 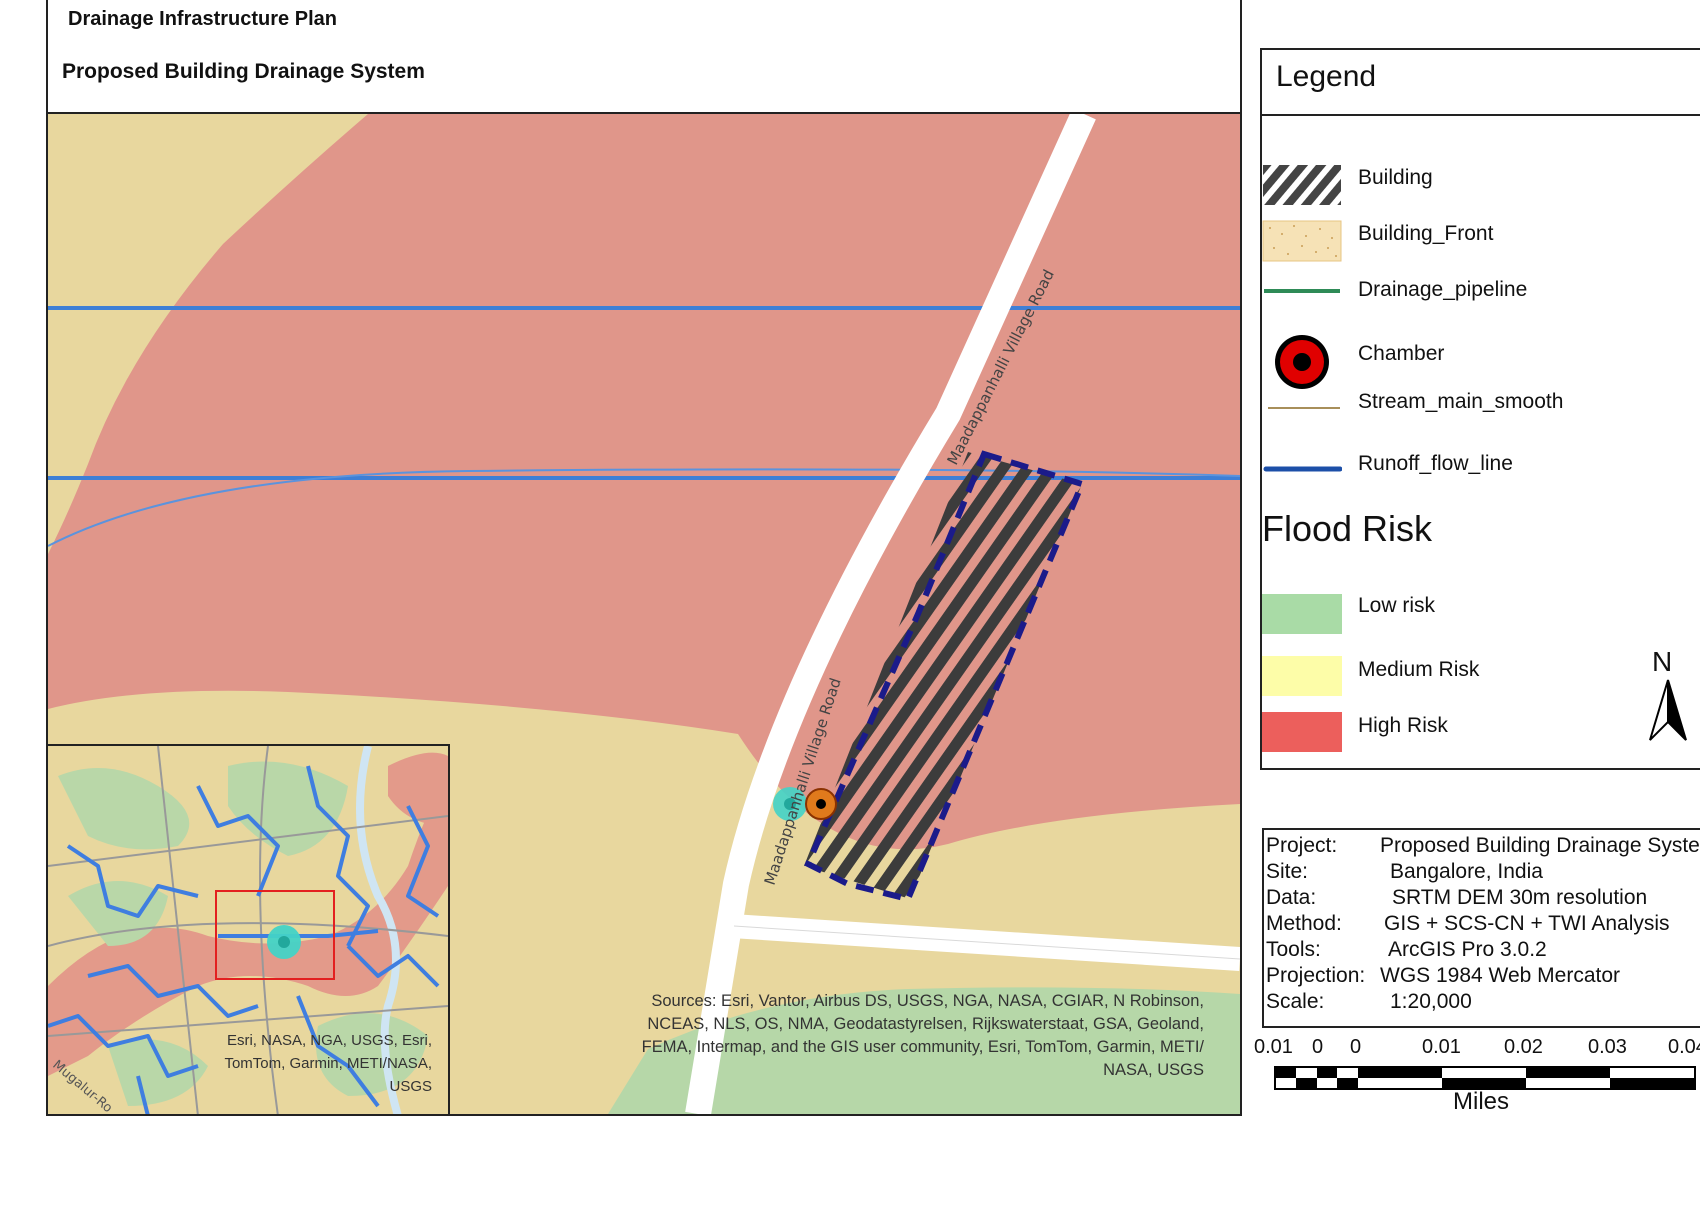 I want to click on info-key: Project:, so click(x=1302, y=845).